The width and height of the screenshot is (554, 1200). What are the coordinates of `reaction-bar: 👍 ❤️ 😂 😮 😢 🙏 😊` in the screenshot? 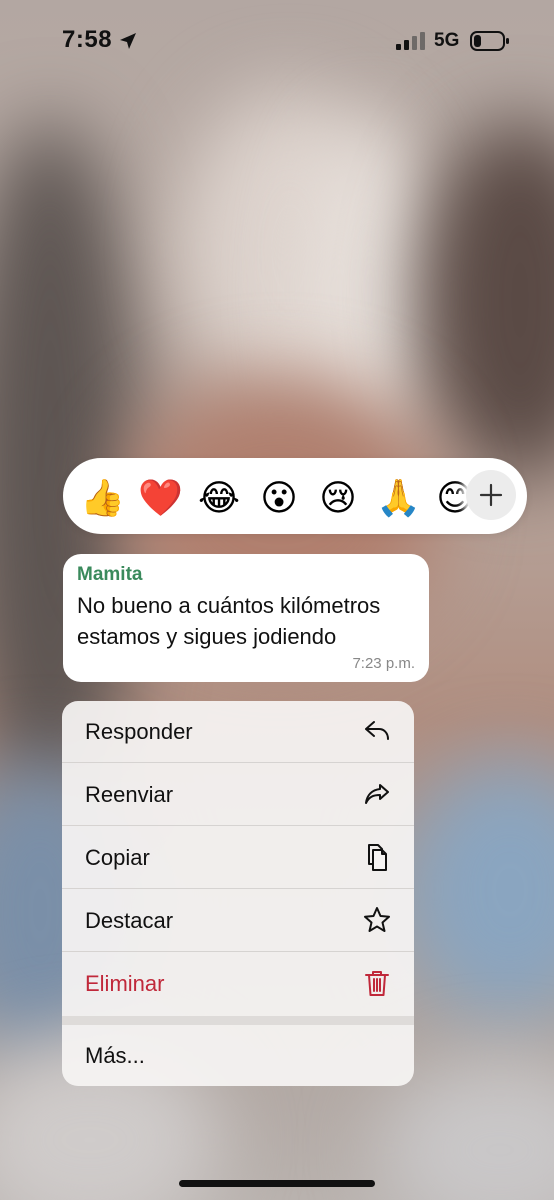 It's located at (295, 496).